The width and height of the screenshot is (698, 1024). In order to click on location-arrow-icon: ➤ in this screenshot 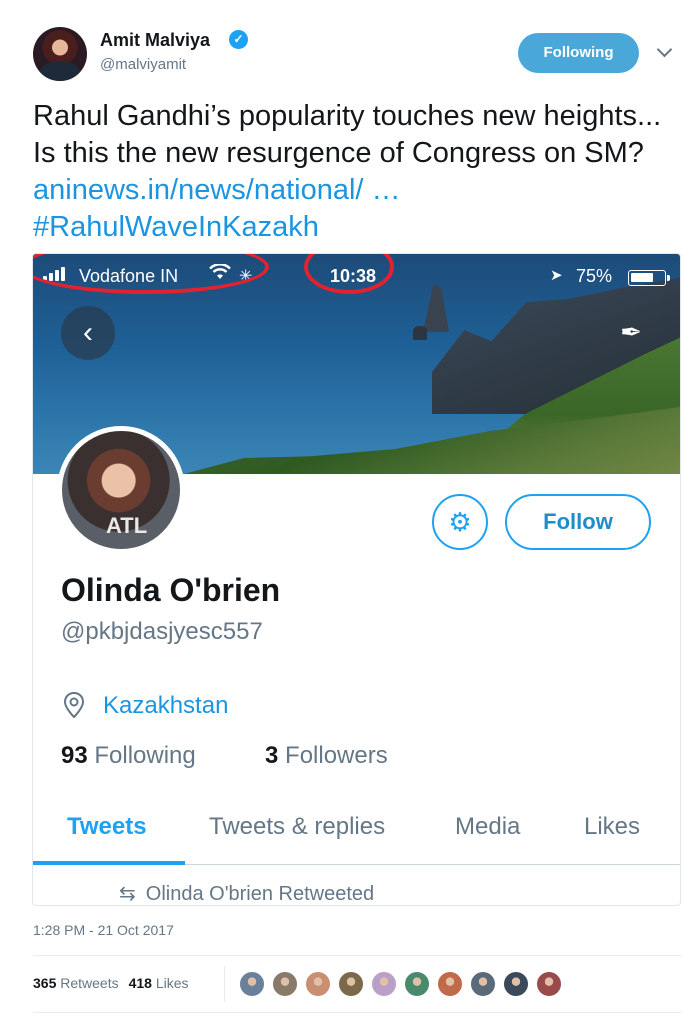, I will do `click(556, 275)`.